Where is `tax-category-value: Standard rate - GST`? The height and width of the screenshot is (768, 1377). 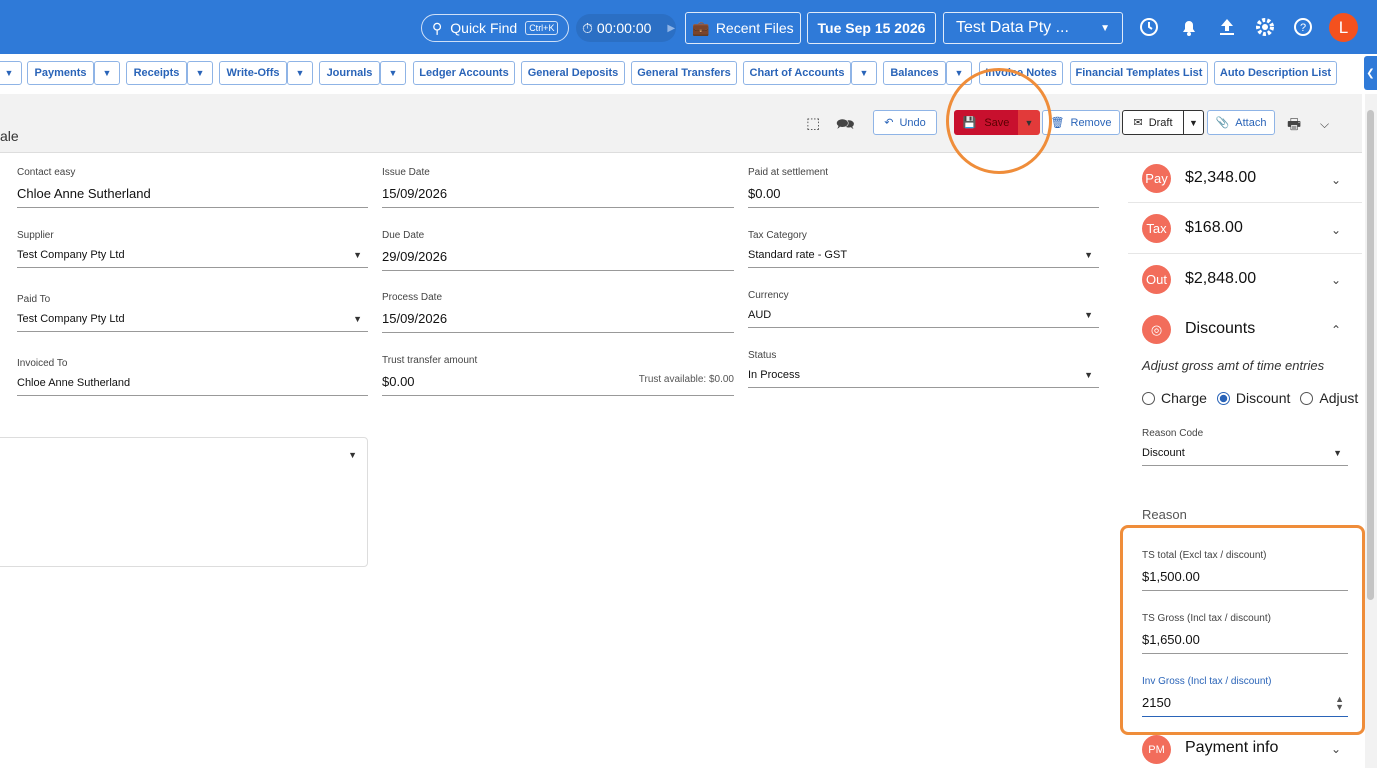 tax-category-value: Standard rate - GST is located at coordinates (923, 258).